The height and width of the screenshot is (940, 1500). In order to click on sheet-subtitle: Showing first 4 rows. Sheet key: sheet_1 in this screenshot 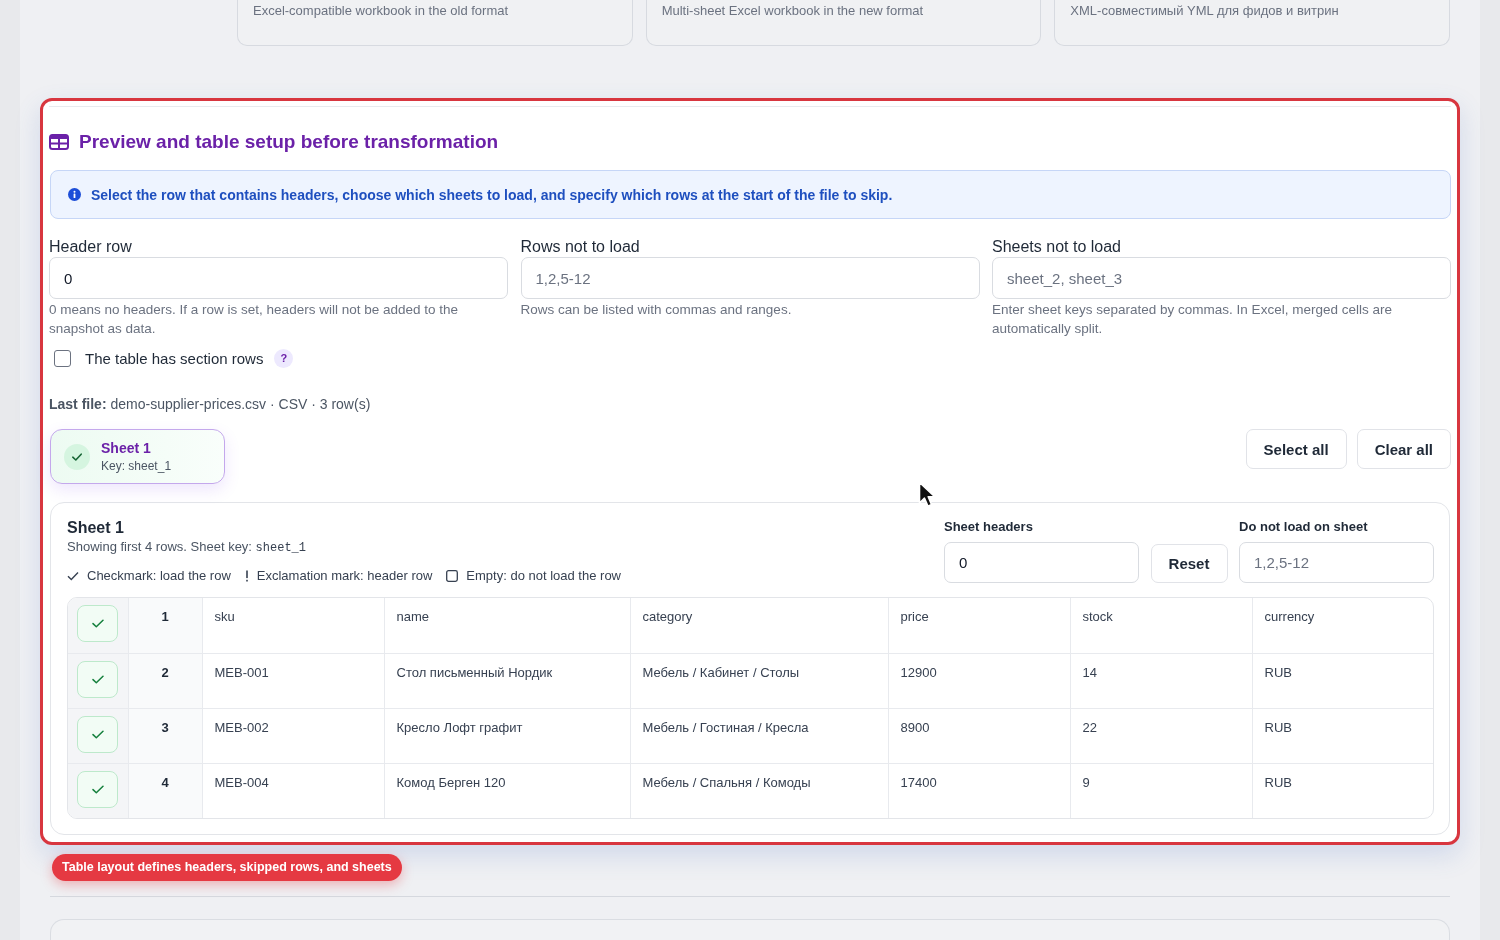, I will do `click(187, 547)`.